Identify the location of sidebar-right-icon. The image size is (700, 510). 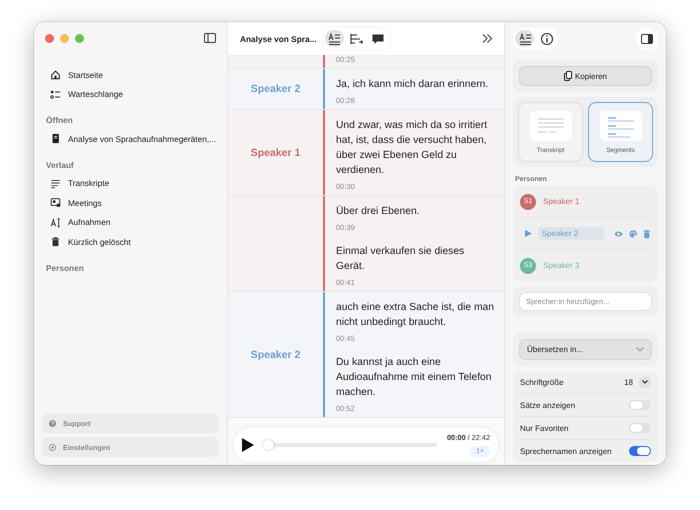
(647, 39).